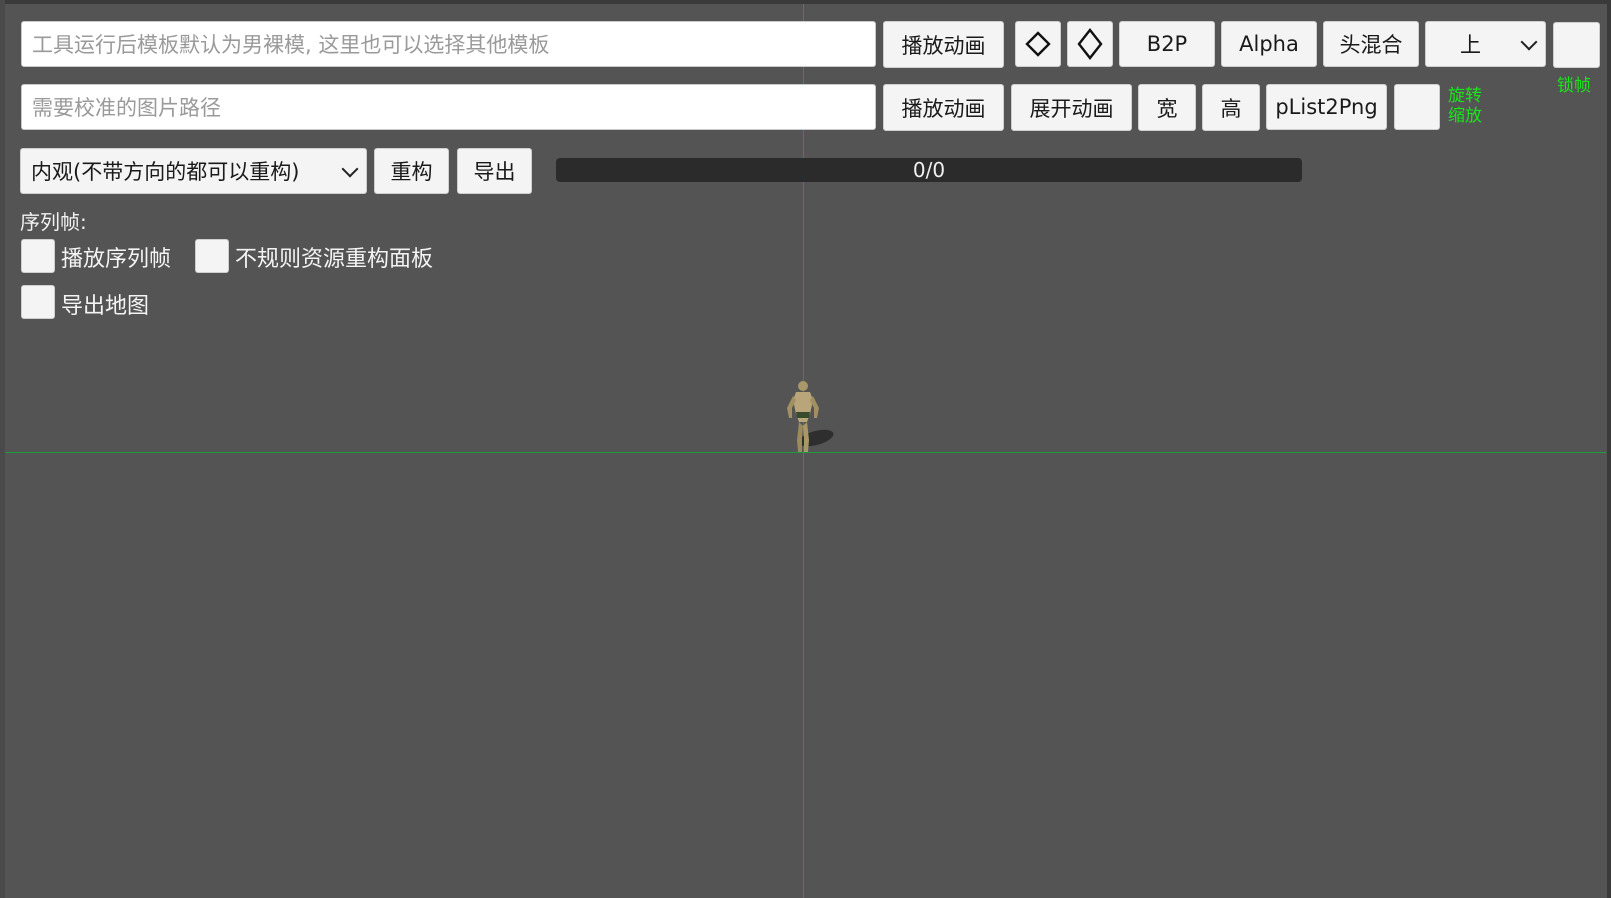  What do you see at coordinates (1167, 44) in the screenshot?
I see `b2p-button: B2P` at bounding box center [1167, 44].